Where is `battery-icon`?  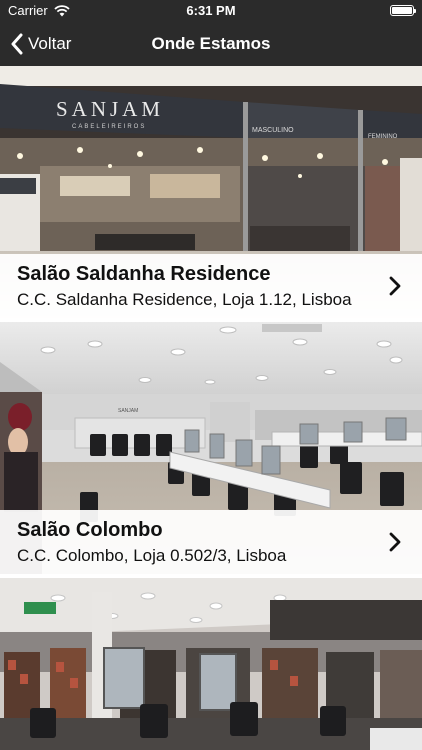 battery-icon is located at coordinates (403, 10).